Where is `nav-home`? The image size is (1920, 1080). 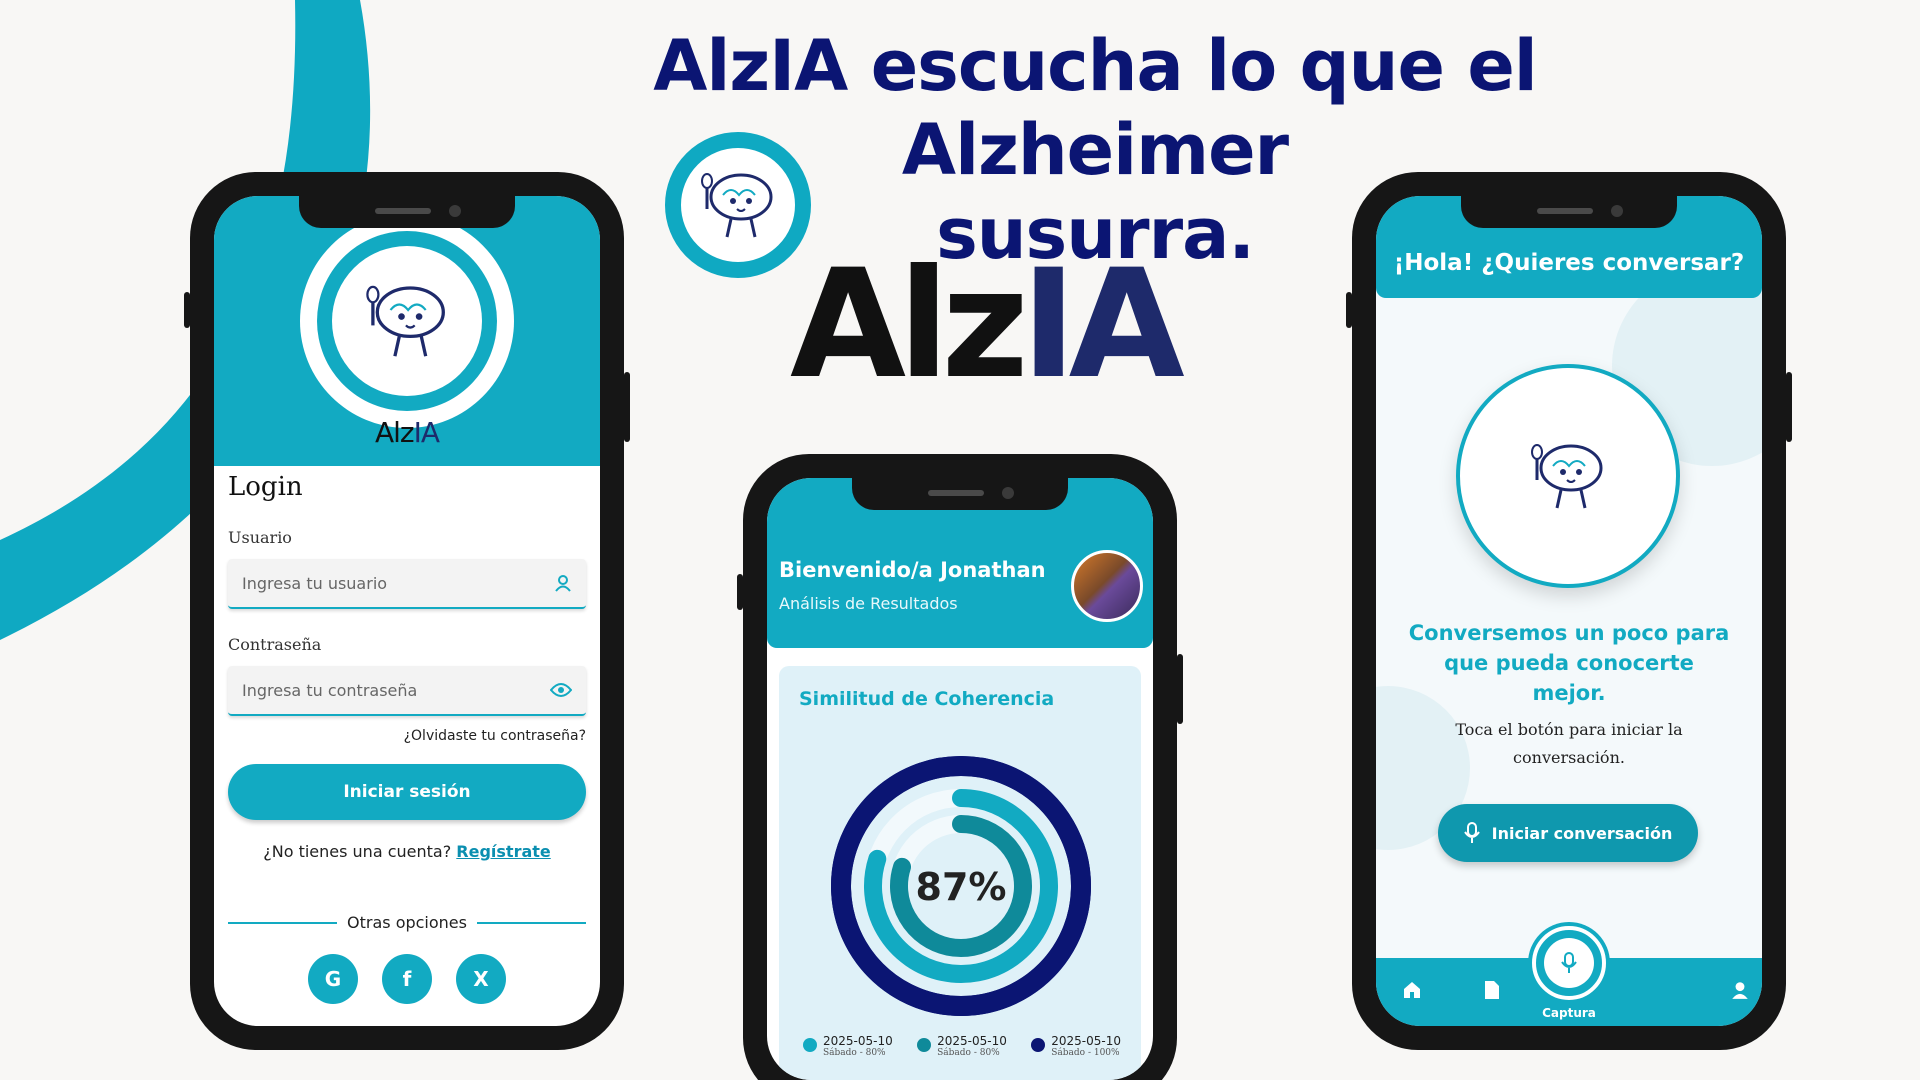
nav-home is located at coordinates (1412, 990).